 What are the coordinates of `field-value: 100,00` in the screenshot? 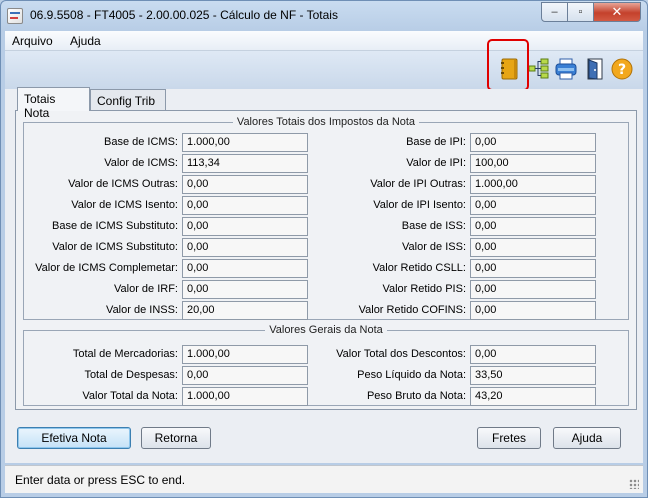 It's located at (533, 163).